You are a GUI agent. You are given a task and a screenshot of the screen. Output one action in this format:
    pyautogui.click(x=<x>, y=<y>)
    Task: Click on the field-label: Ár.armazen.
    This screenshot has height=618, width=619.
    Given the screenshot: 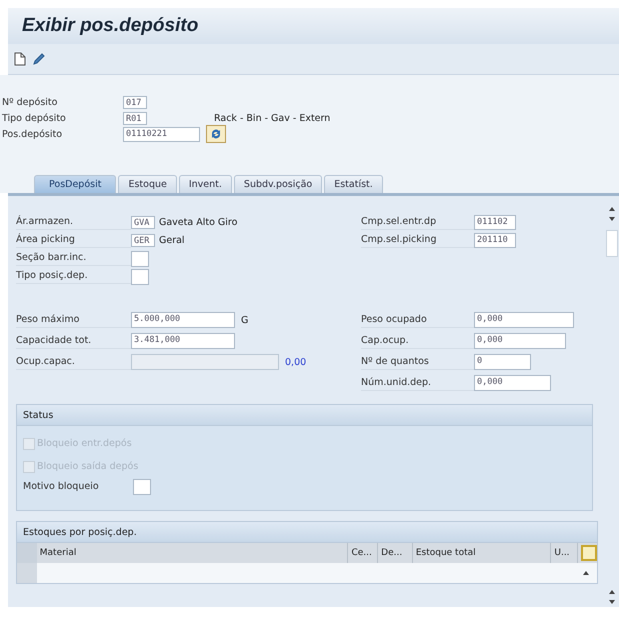 What is the action you would take?
    pyautogui.click(x=73, y=222)
    